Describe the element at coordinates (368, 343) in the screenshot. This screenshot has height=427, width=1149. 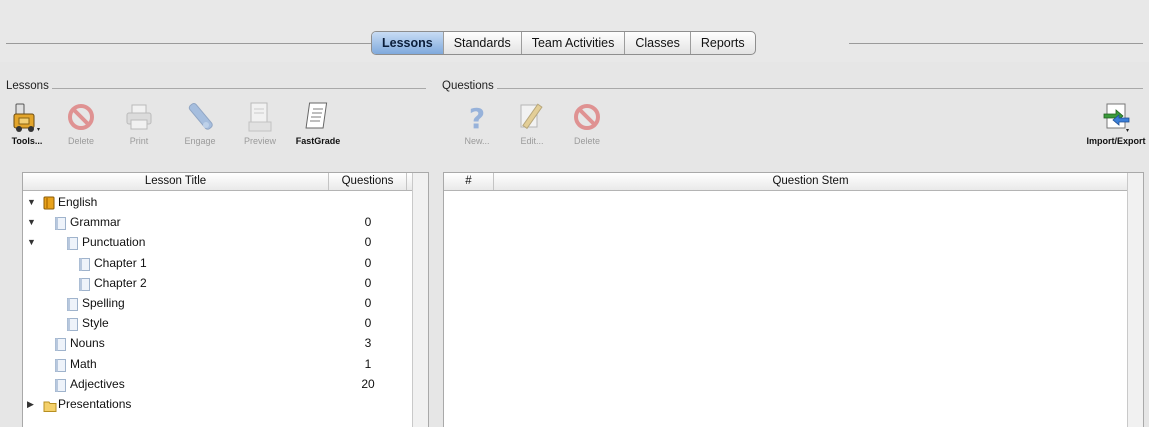
I see `question-count: 3` at that location.